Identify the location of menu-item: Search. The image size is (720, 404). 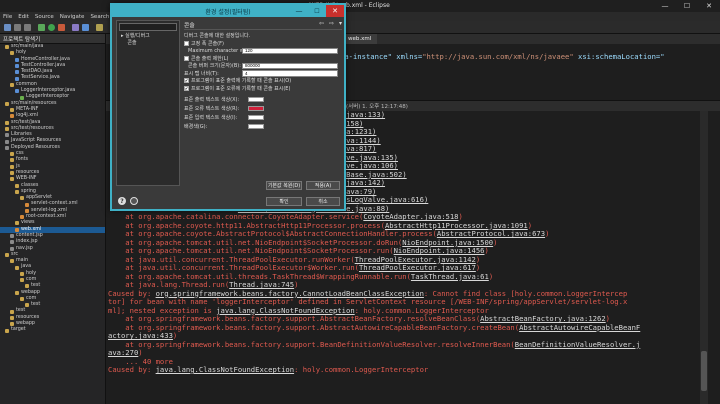
(99, 17).